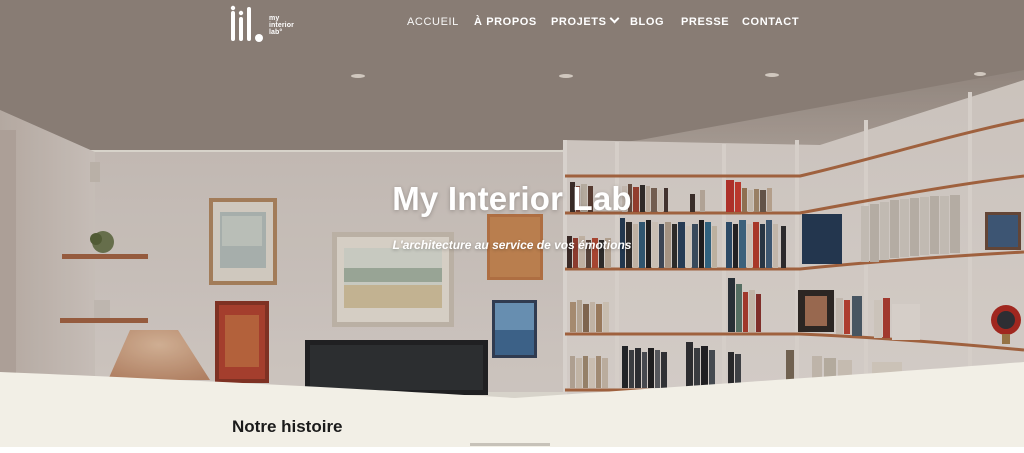 The image size is (1024, 453). I want to click on nav-item-presse: PRESSE, so click(705, 22).